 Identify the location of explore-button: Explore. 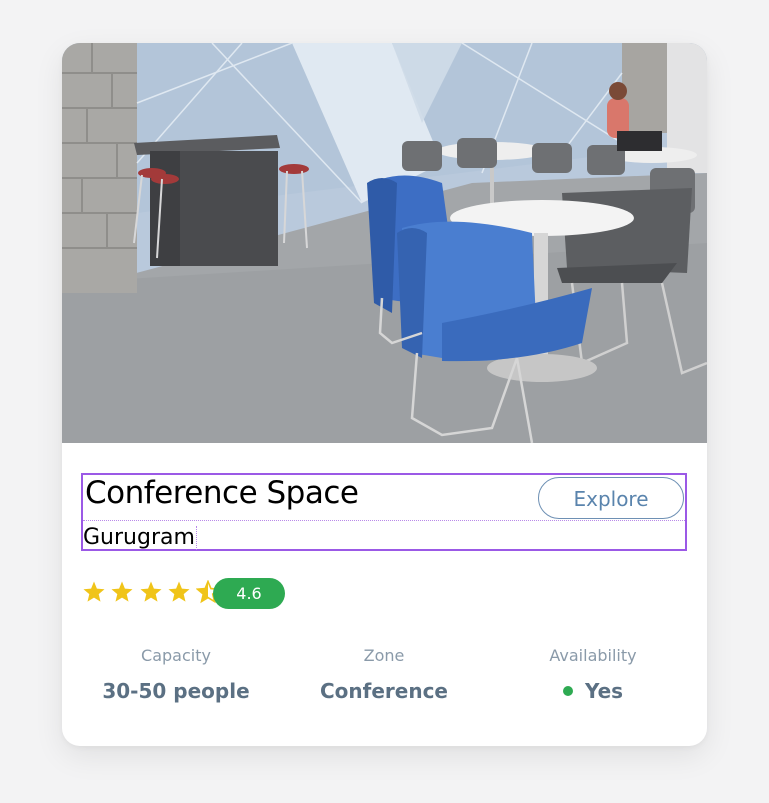
(611, 498).